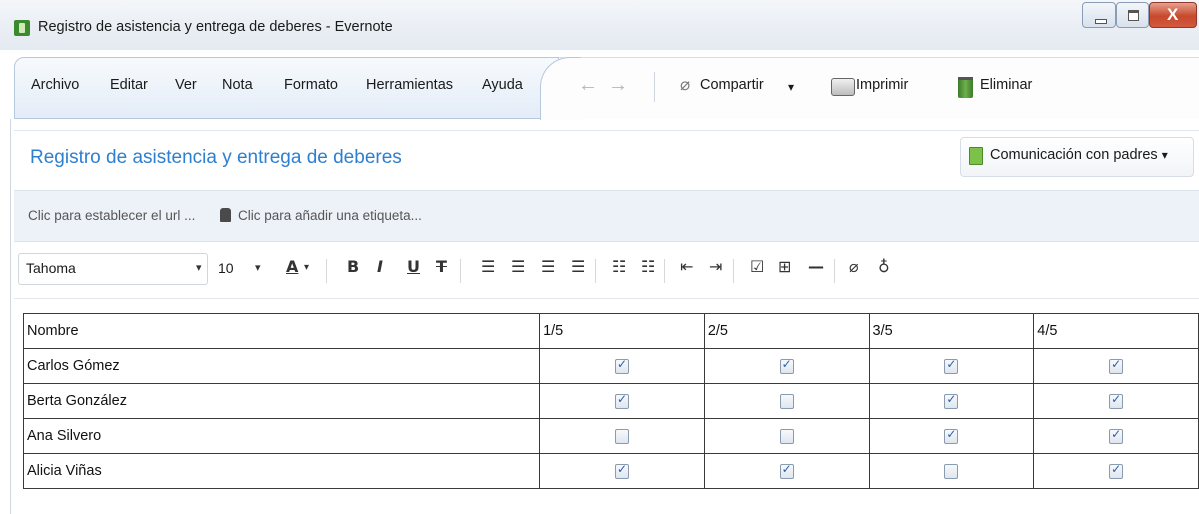 Image resolution: width=1199 pixels, height=514 pixels. Describe the element at coordinates (786, 331) in the screenshot. I see `header-date: 2/5` at that location.